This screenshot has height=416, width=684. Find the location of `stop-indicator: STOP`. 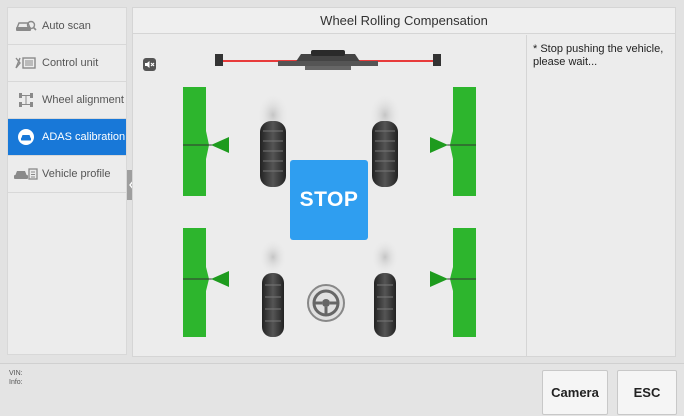

stop-indicator: STOP is located at coordinates (329, 200).